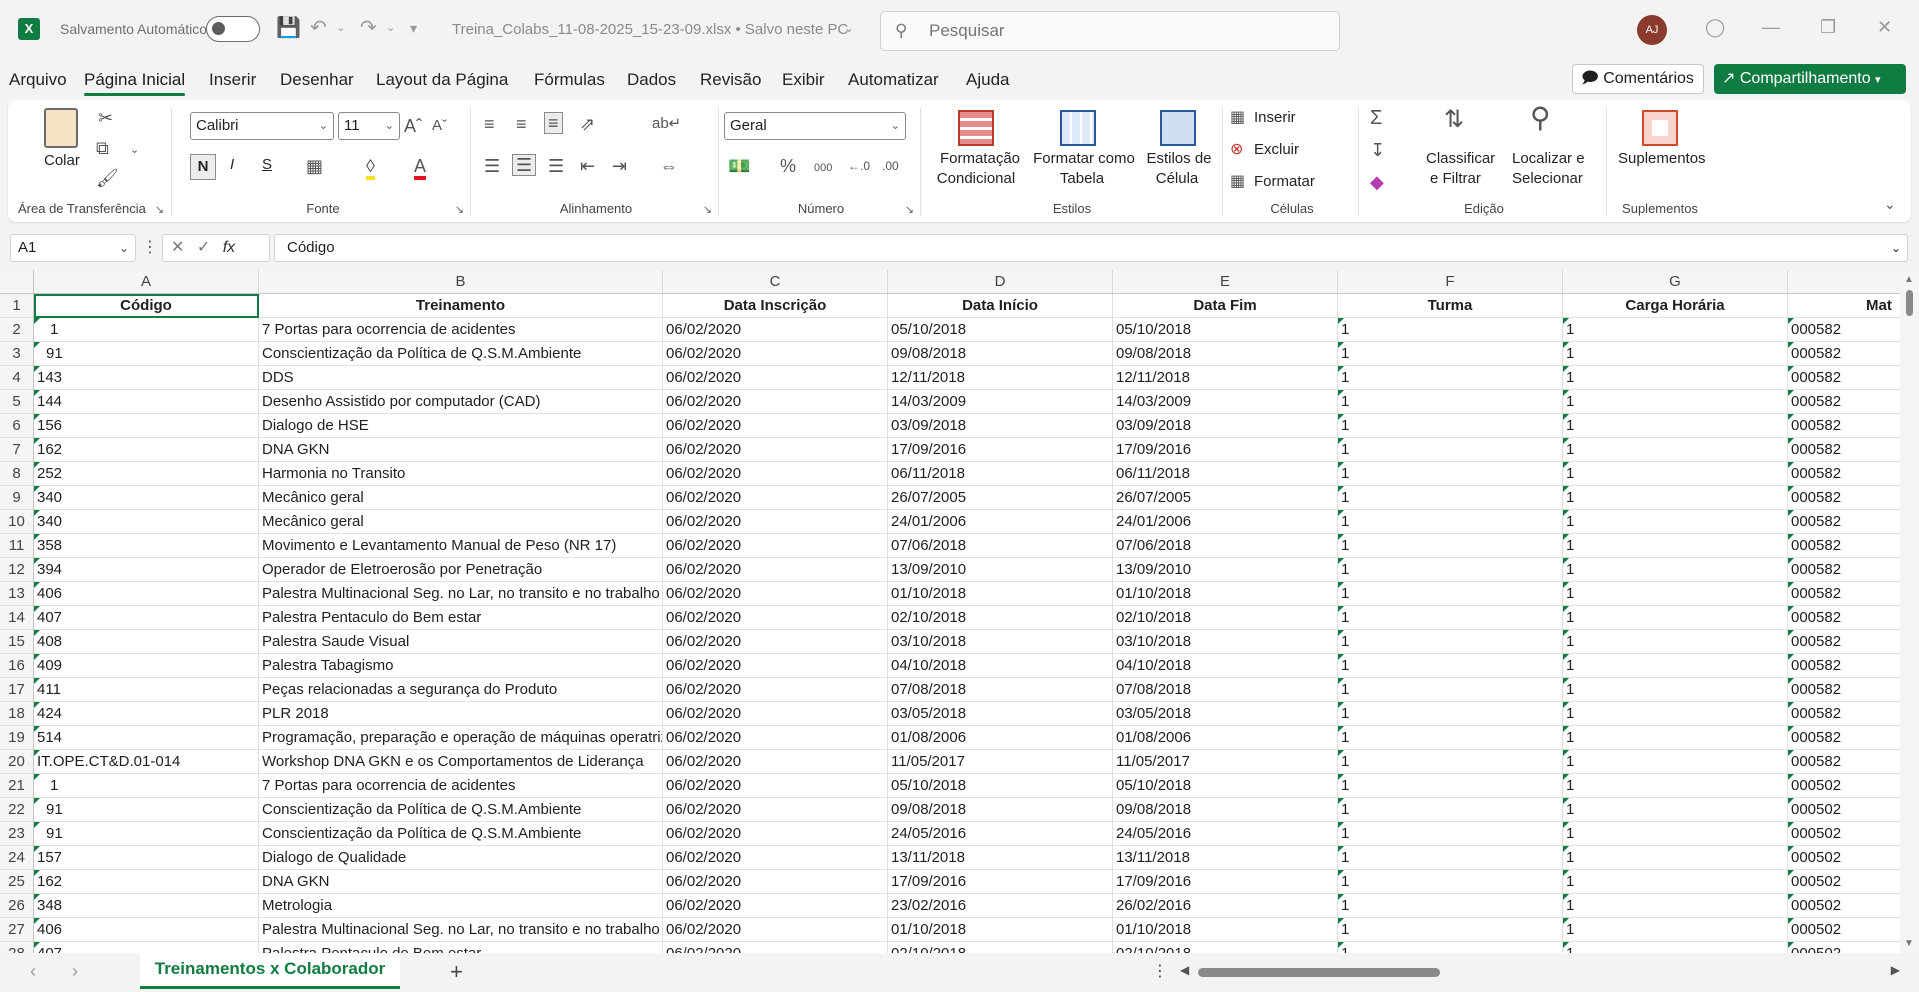 The image size is (1919, 992). I want to click on table-cell: Dialogo de Qualidade, so click(461, 858).